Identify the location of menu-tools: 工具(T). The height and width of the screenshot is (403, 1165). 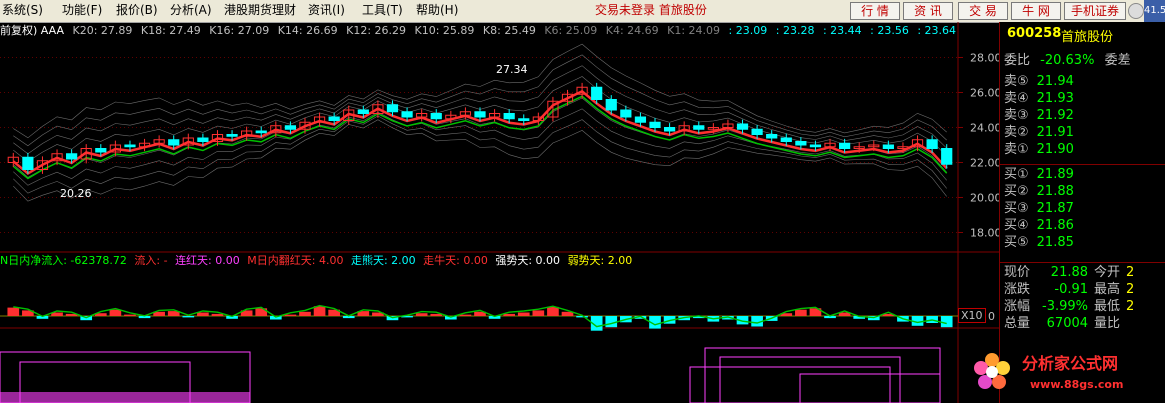
(382, 10).